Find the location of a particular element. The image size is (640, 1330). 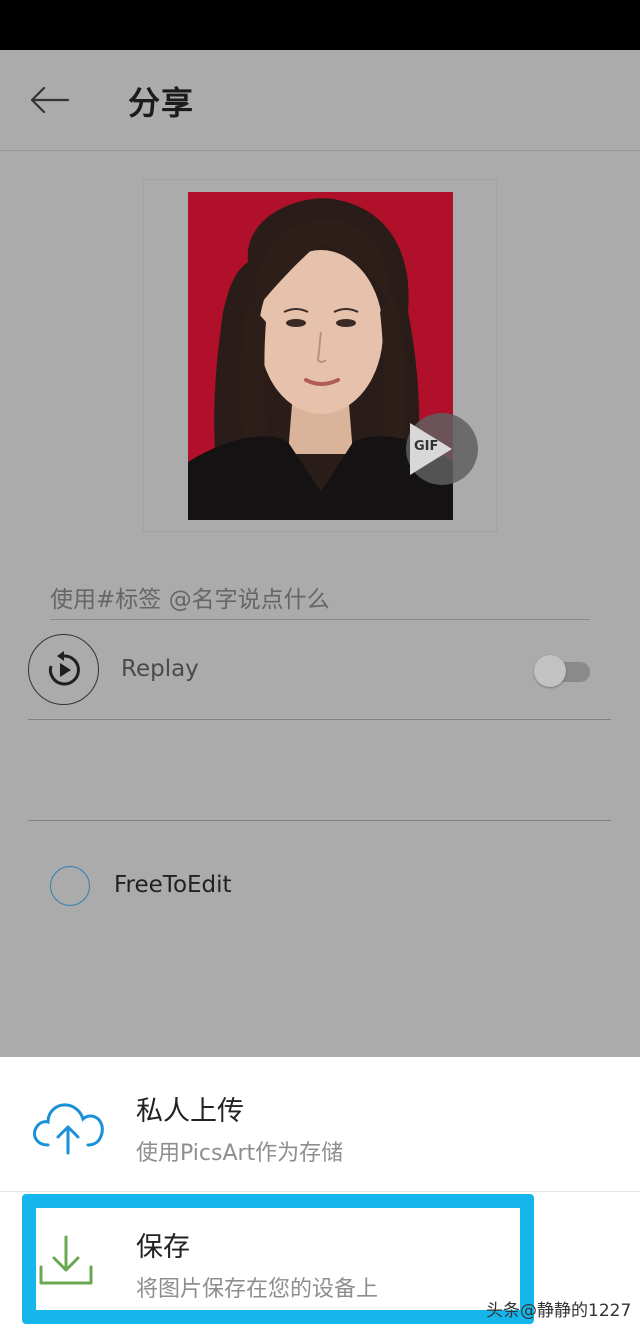

free-to-edit-radio is located at coordinates (70, 886).